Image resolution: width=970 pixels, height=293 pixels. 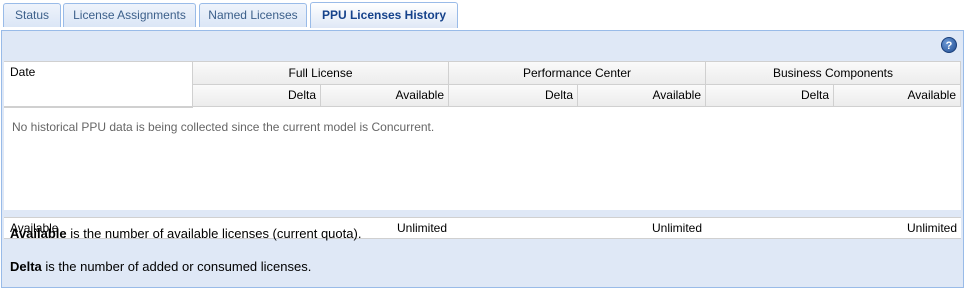 I want to click on performance-center-available-total: Unlimited, so click(x=676, y=228).